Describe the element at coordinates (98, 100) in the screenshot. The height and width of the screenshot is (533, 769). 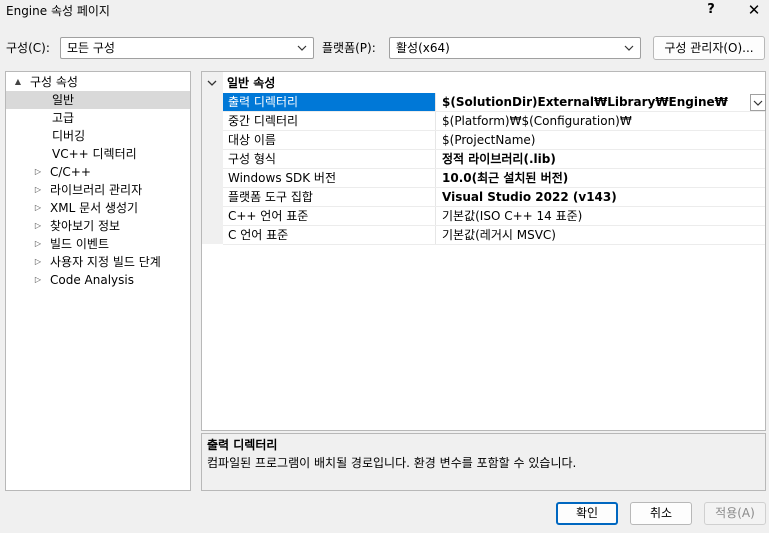
I see `tree-item-general: 일반` at that location.